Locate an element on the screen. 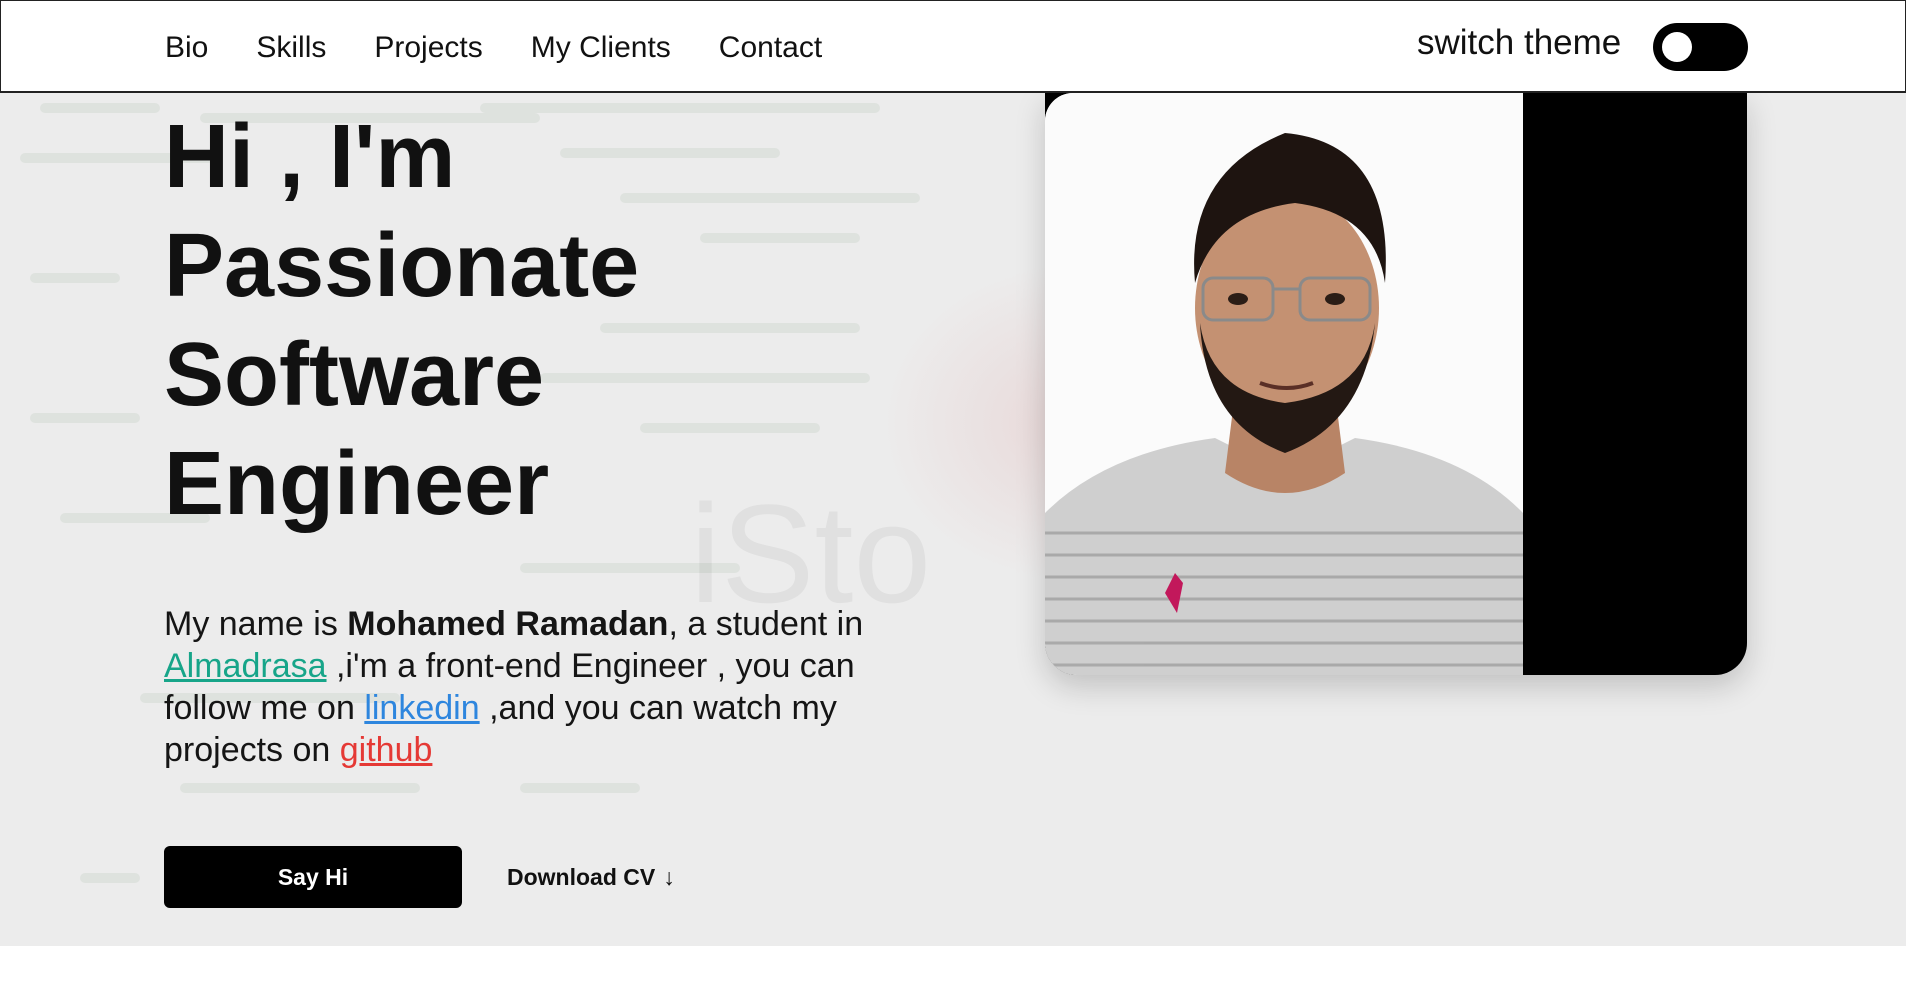 Image resolution: width=1906 pixels, height=1008 pixels. nav-item-projects: Projects is located at coordinates (428, 48).